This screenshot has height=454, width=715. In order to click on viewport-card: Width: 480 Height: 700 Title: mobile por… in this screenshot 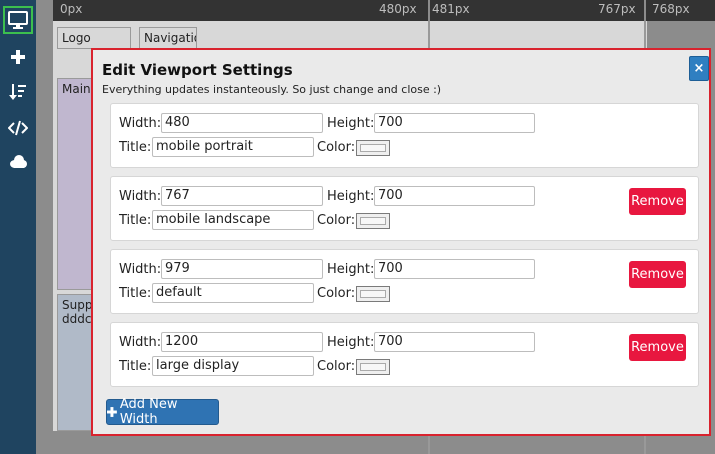, I will do `click(404, 135)`.